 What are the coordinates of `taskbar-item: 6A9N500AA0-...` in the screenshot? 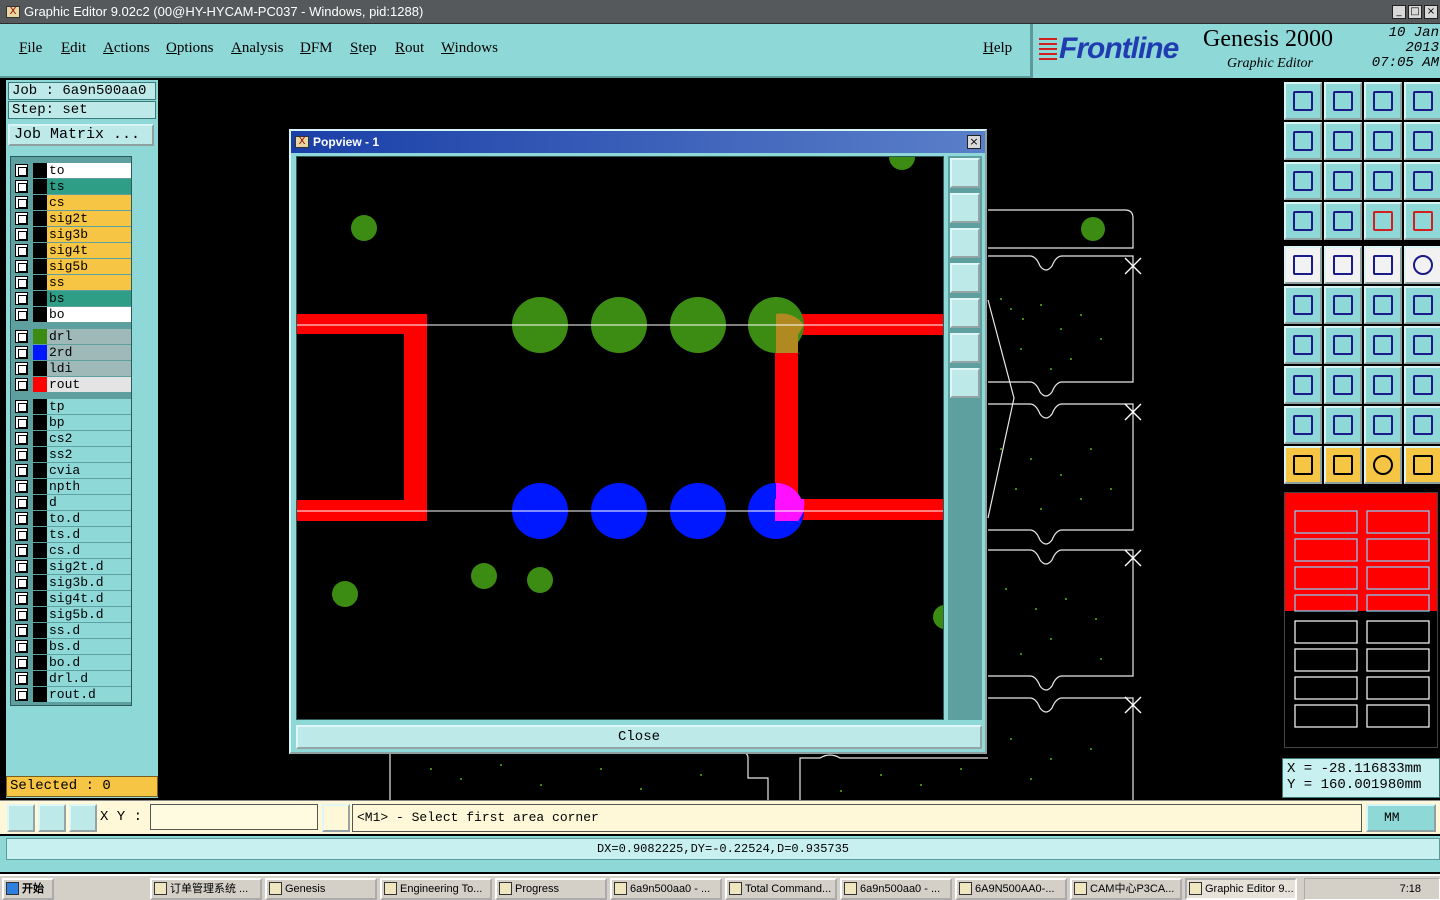 It's located at (1011, 889).